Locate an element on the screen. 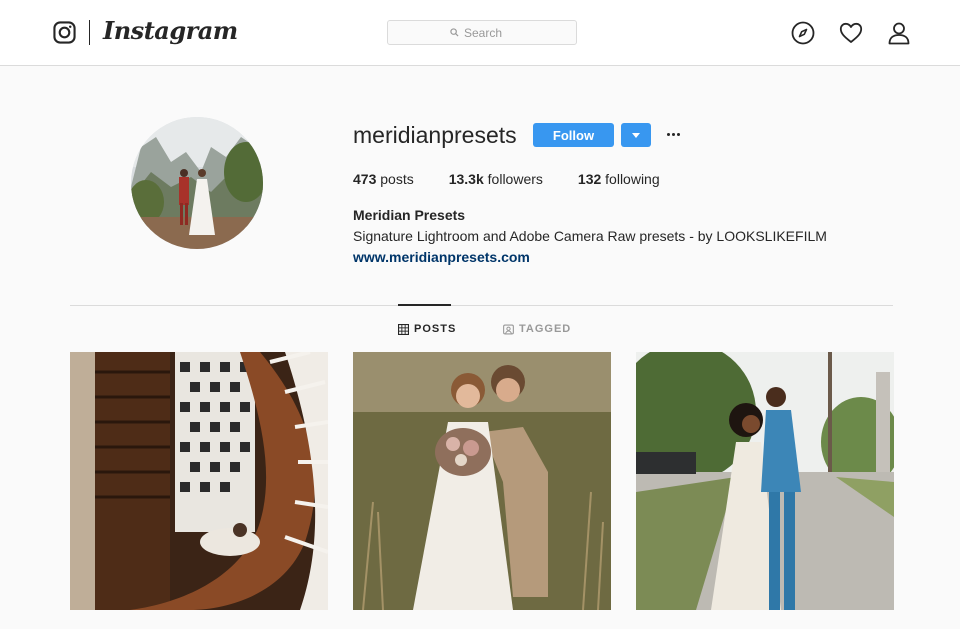 The width and height of the screenshot is (960, 629). active-tab-indicator is located at coordinates (424, 305).